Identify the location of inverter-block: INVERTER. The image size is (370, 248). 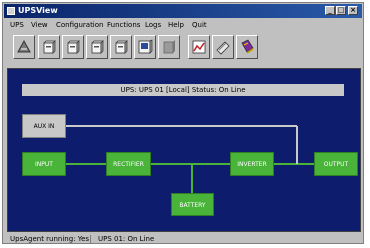
(252, 164).